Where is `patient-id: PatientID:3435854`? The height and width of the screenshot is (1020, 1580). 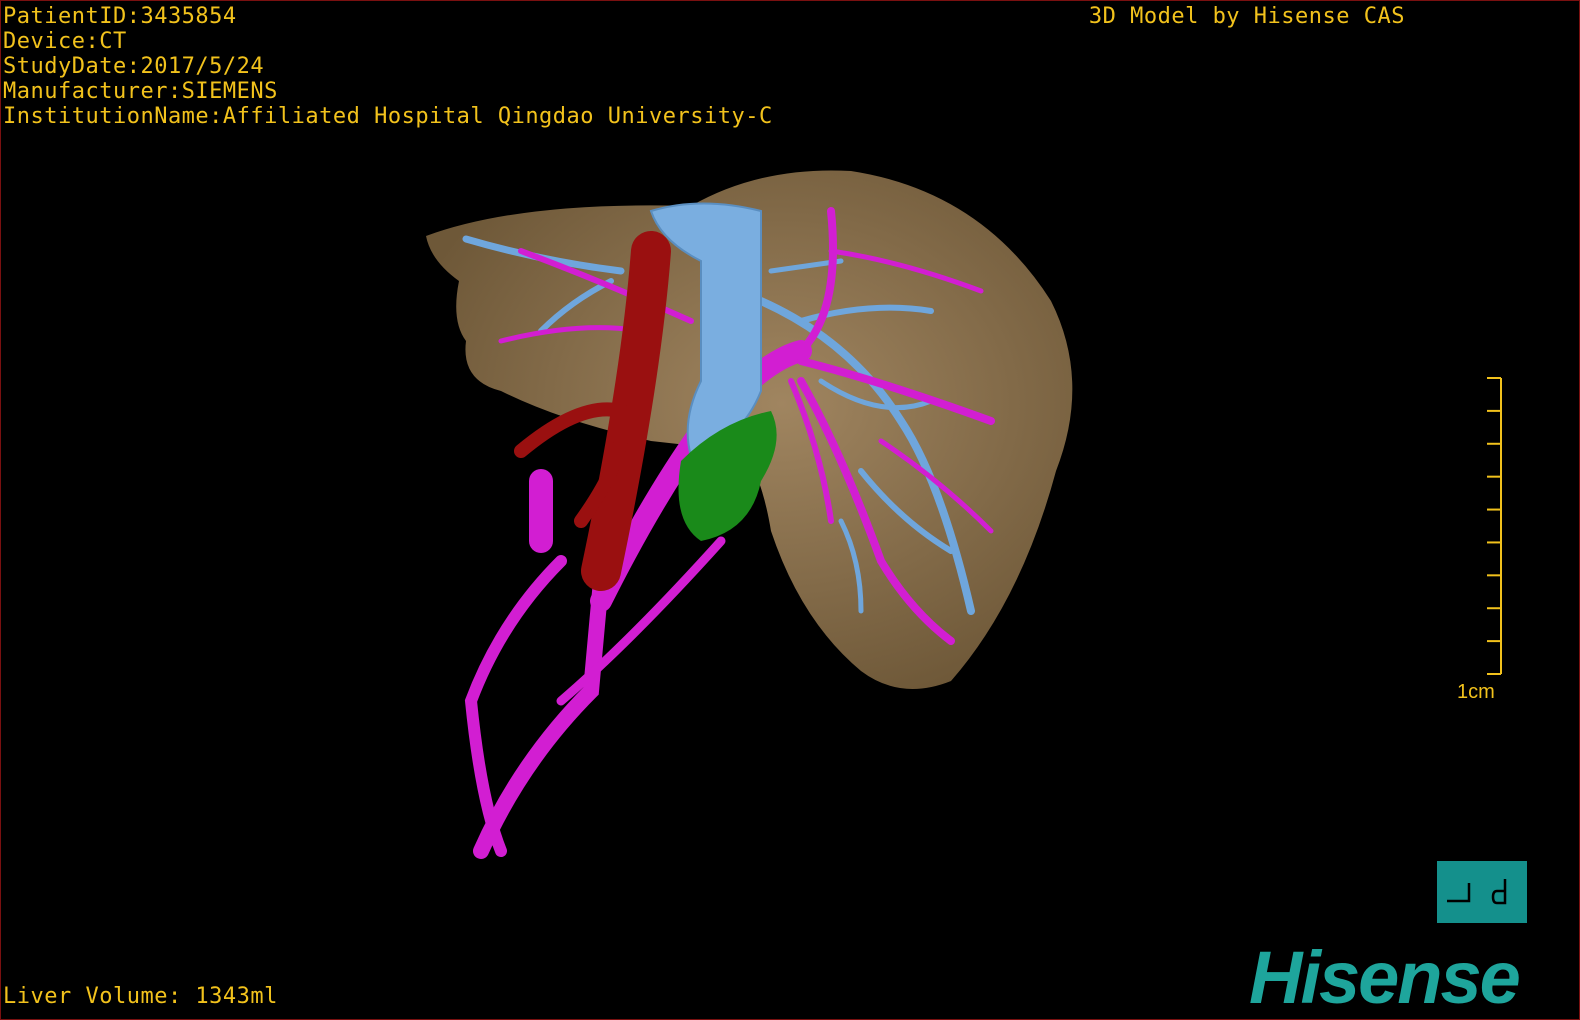
patient-id: PatientID:3435854 is located at coordinates (120, 16).